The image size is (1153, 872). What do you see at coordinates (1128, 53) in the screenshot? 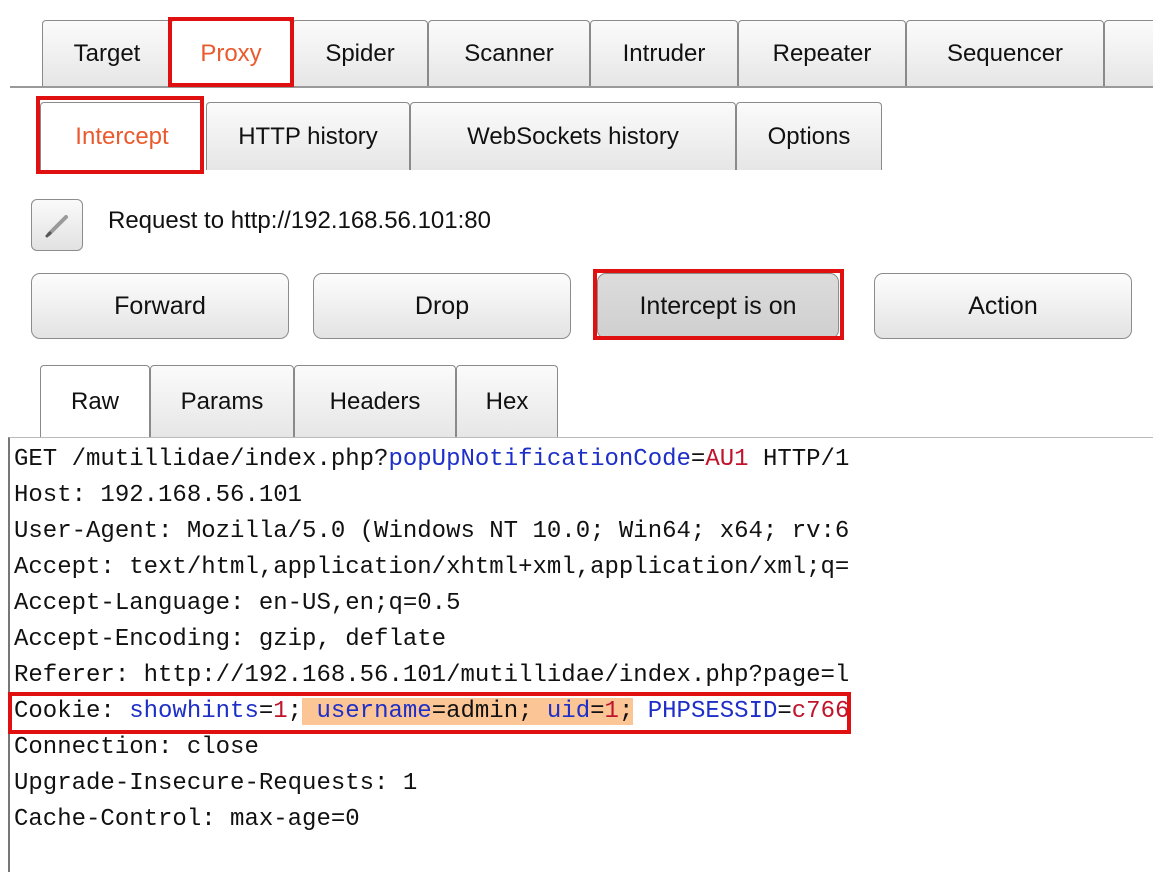
I see `tab-overflow` at bounding box center [1128, 53].